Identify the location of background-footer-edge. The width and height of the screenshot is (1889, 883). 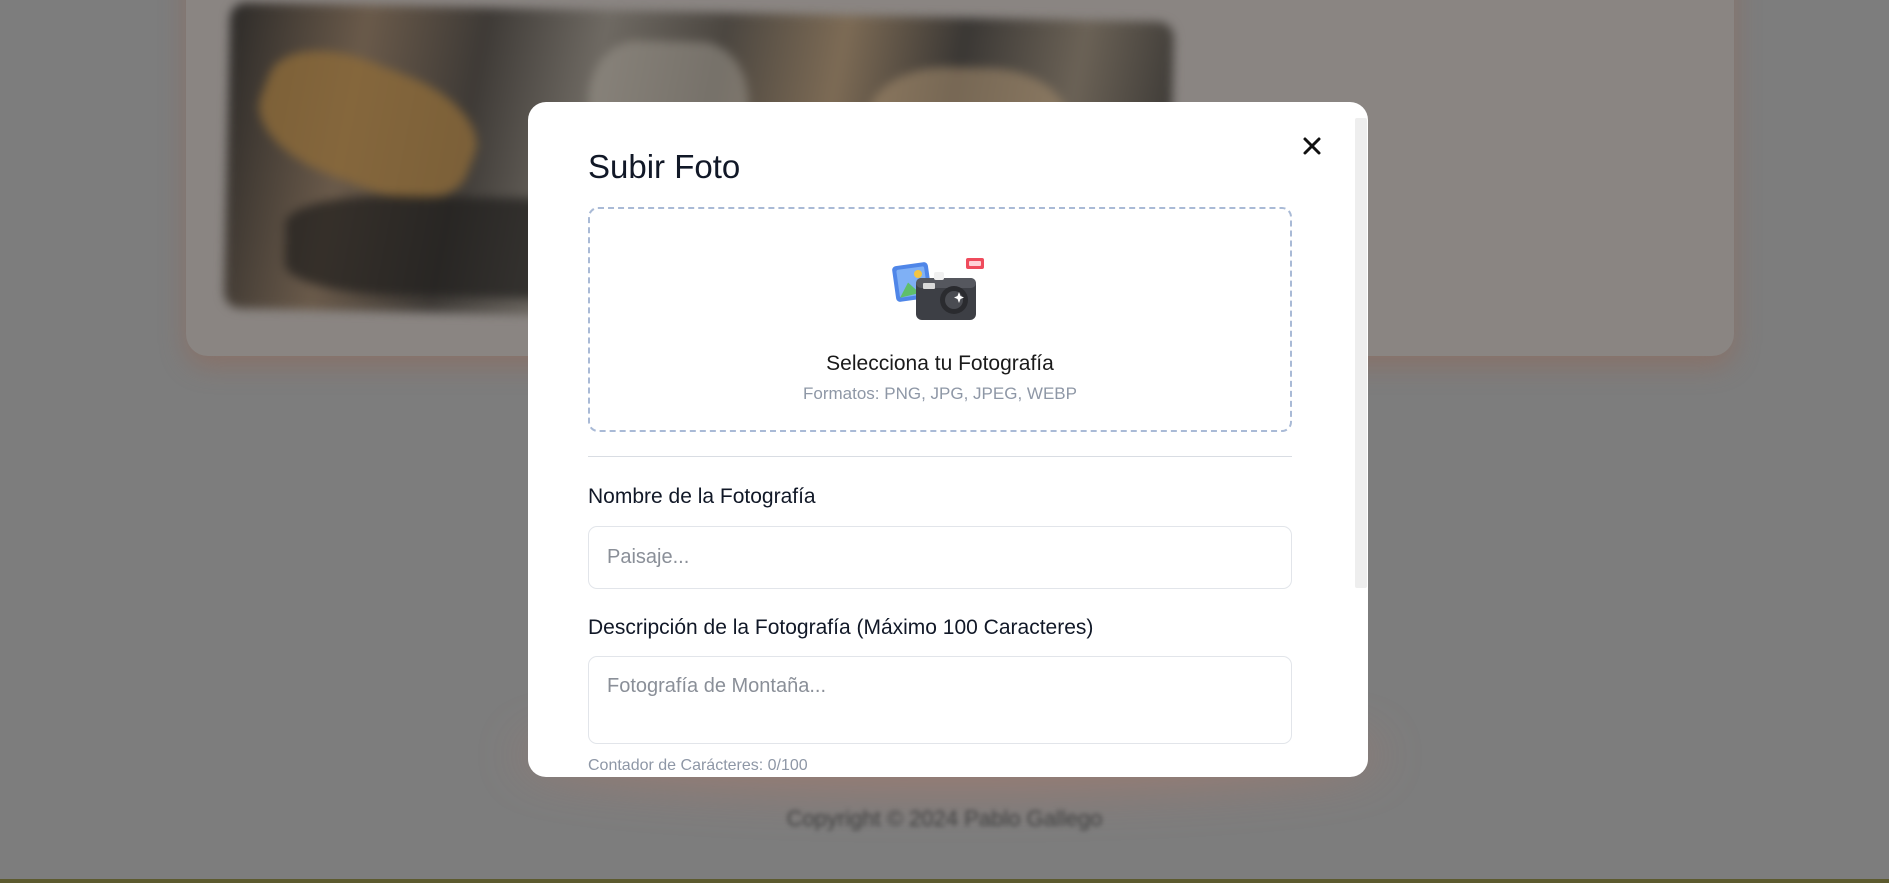
(944, 881).